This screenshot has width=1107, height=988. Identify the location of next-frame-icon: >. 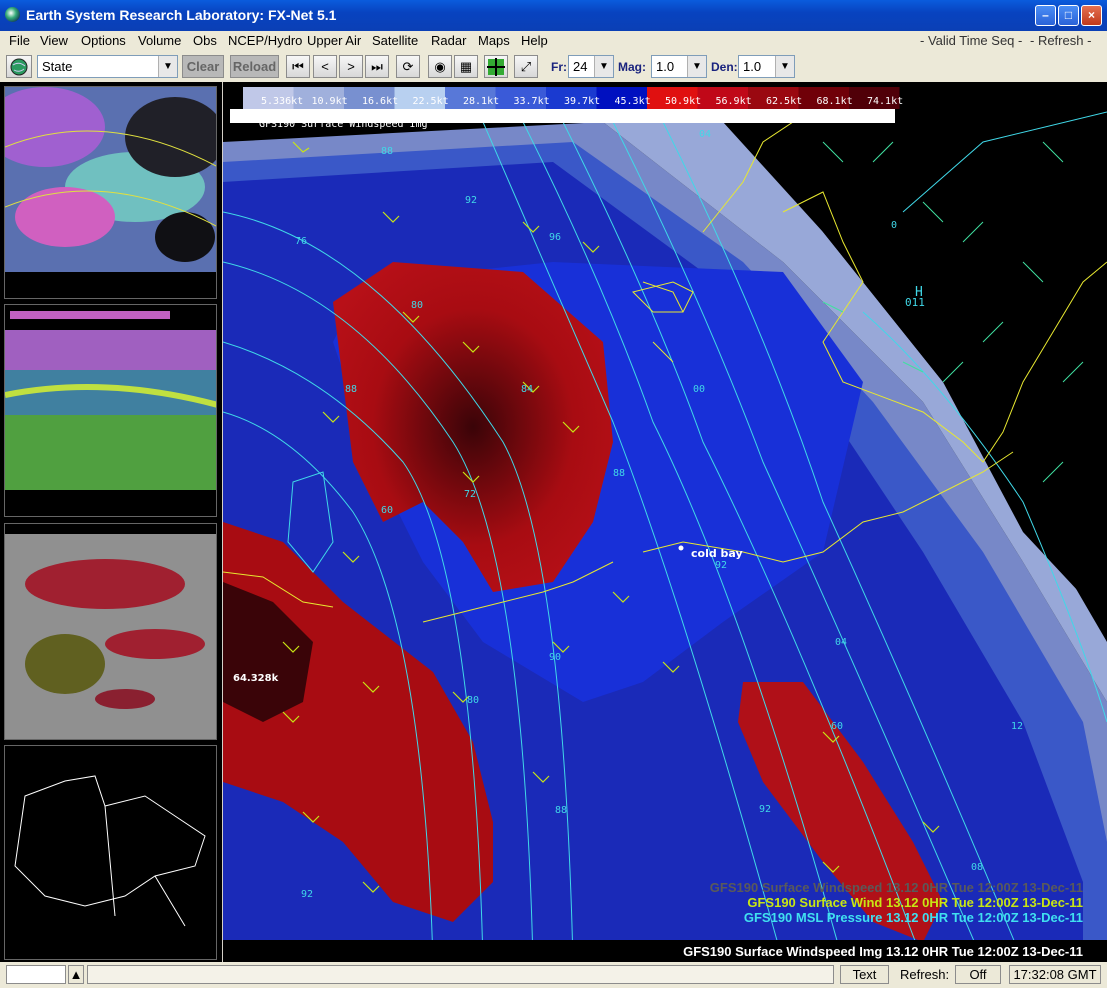
(351, 66).